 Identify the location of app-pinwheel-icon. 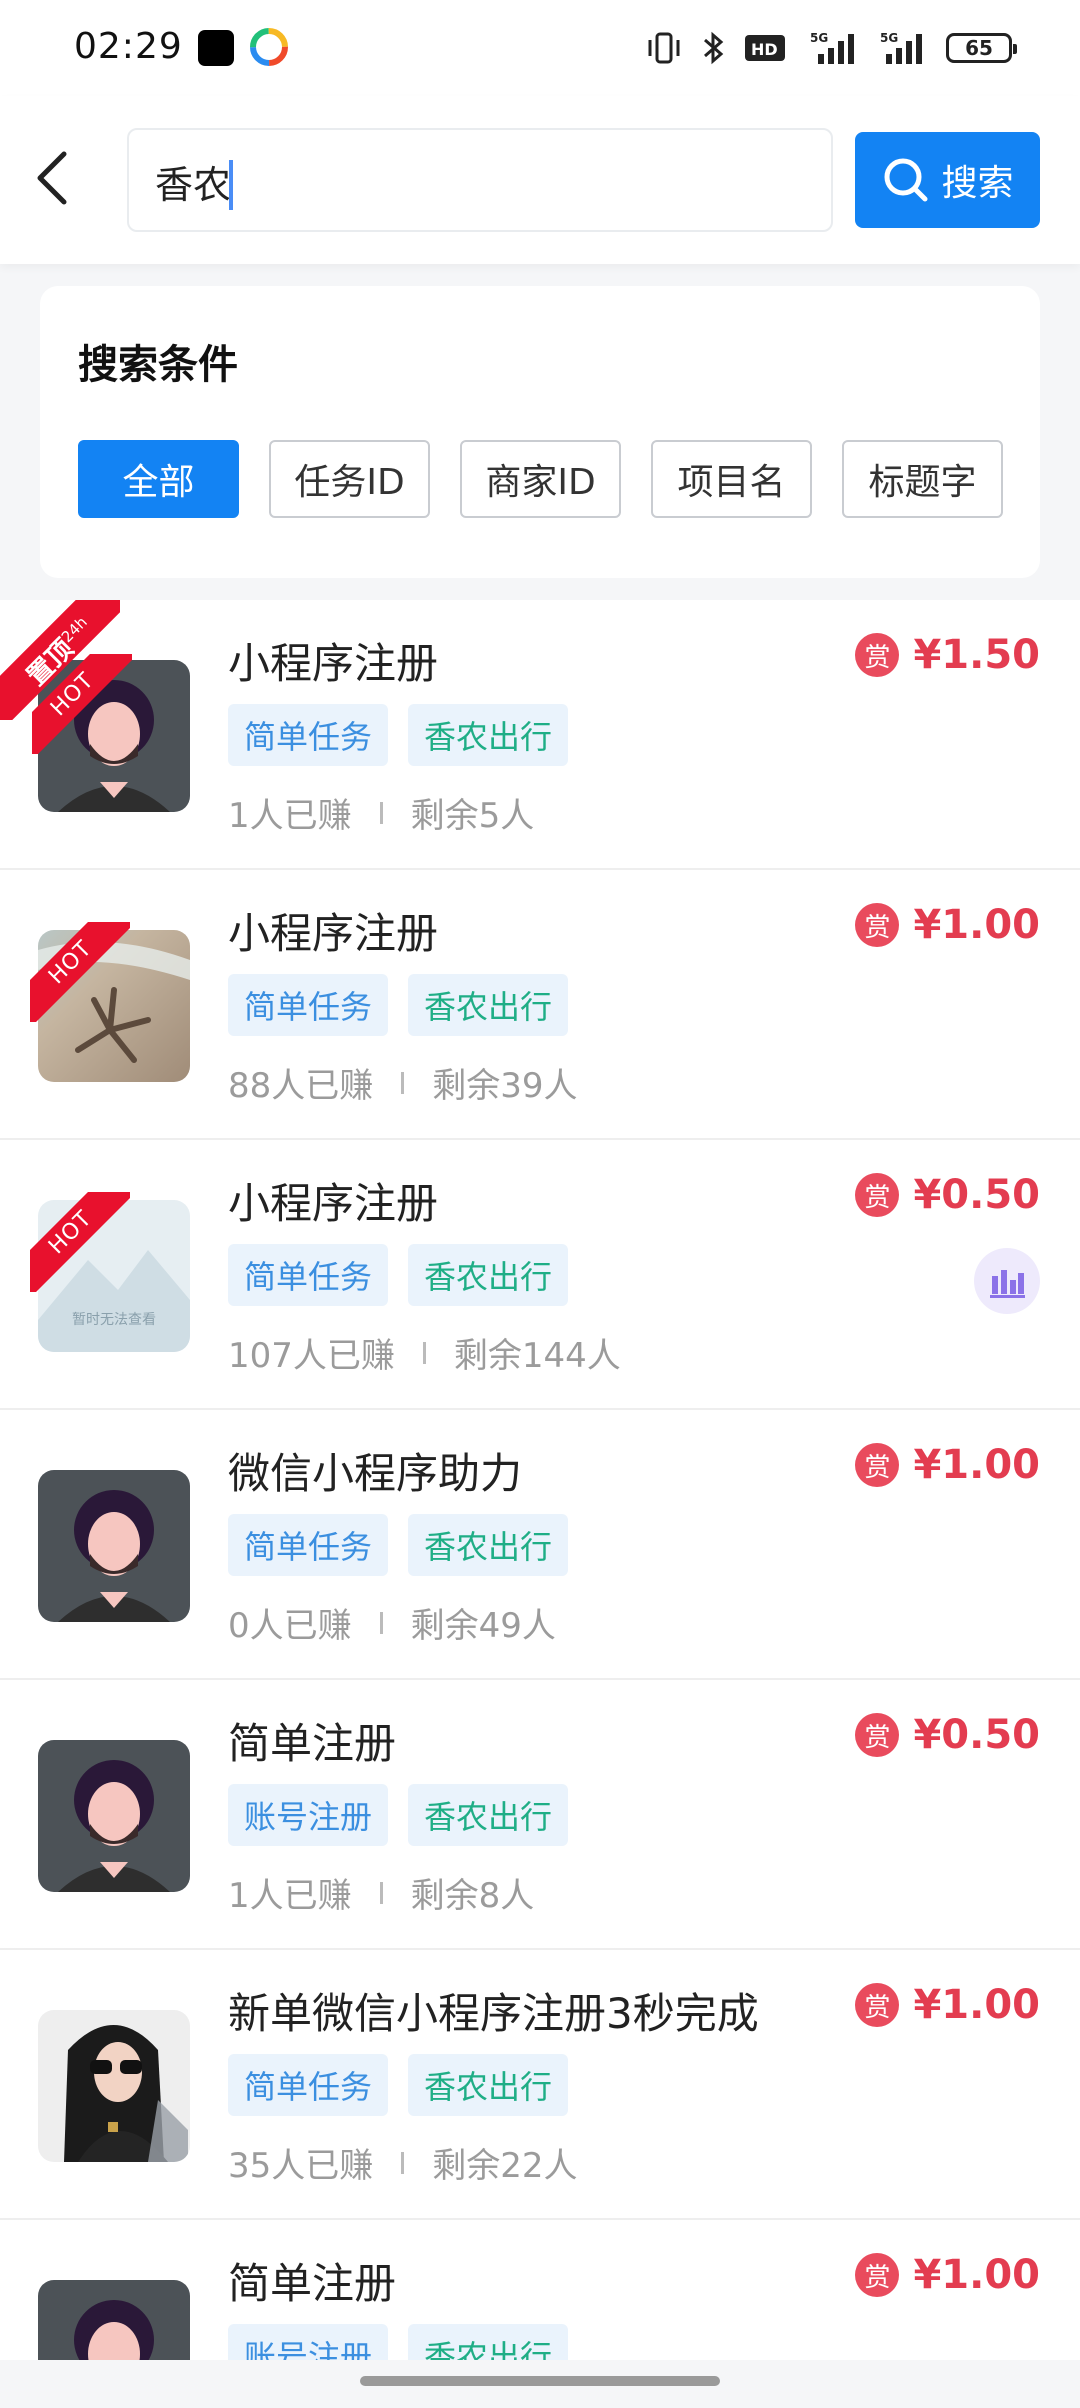
(269, 47).